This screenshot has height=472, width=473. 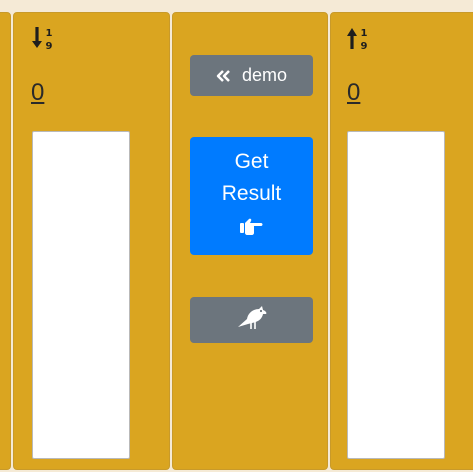 What do you see at coordinates (5, 241) in the screenshot?
I see `left-edge-panel` at bounding box center [5, 241].